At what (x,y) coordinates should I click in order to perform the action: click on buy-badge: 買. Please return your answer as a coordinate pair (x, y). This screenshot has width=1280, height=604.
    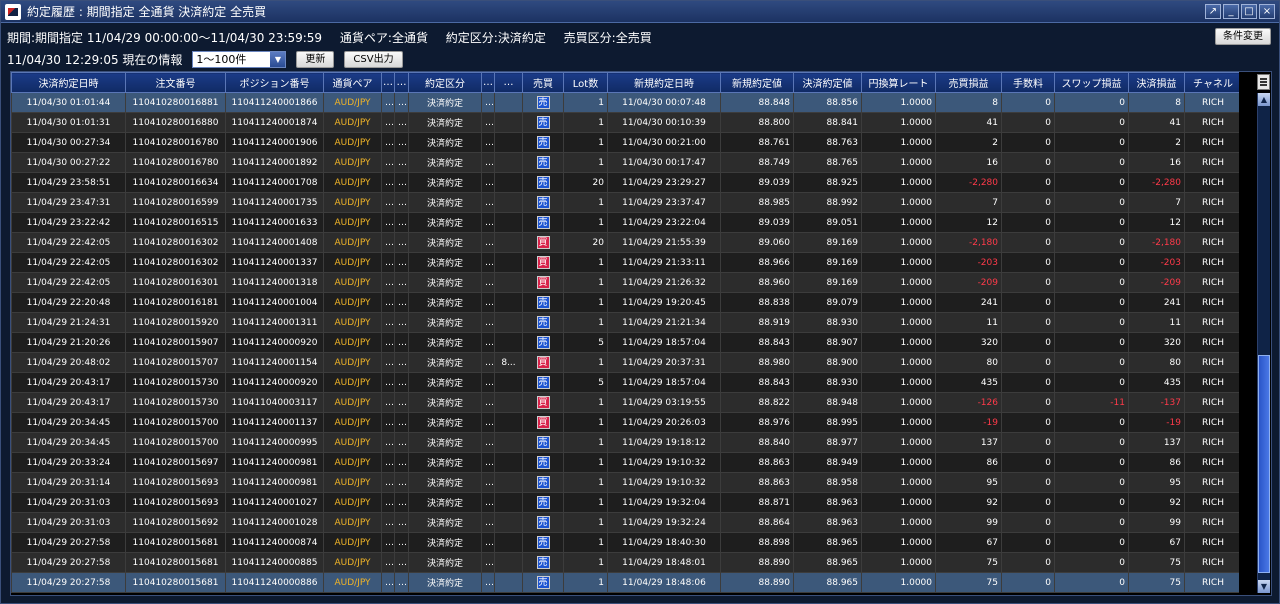
    Looking at the image, I should click on (543, 282).